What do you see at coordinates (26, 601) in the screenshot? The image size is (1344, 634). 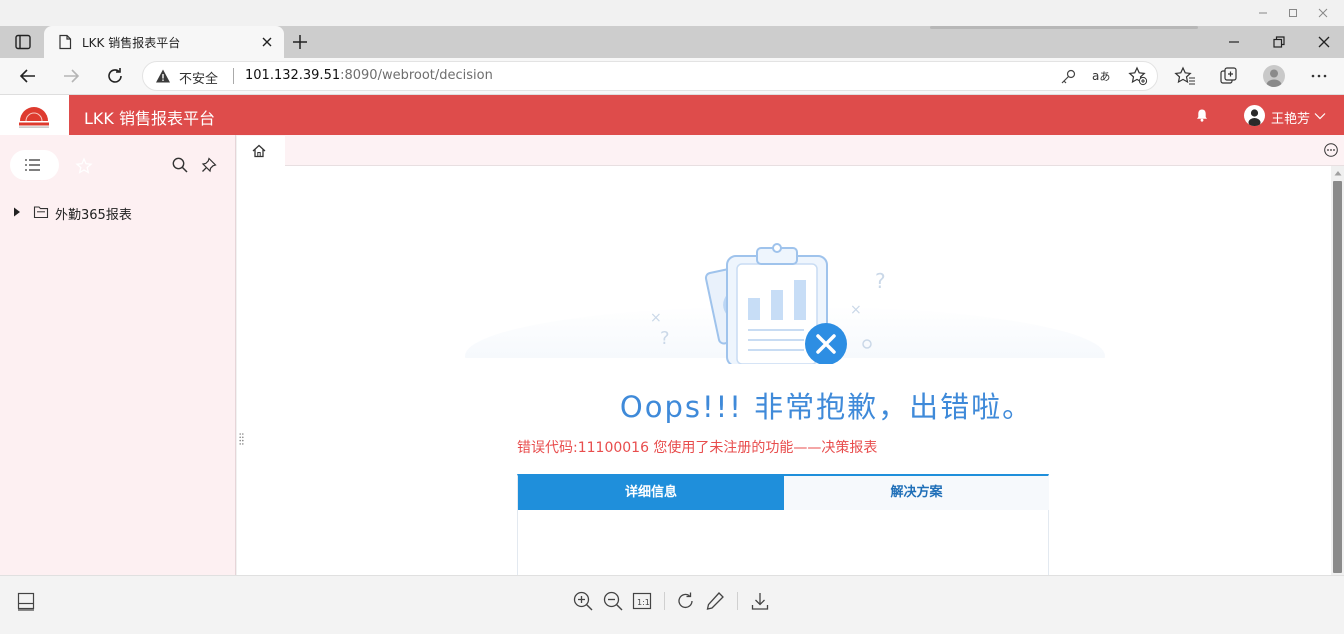 I see `panel-toggle-icon` at bounding box center [26, 601].